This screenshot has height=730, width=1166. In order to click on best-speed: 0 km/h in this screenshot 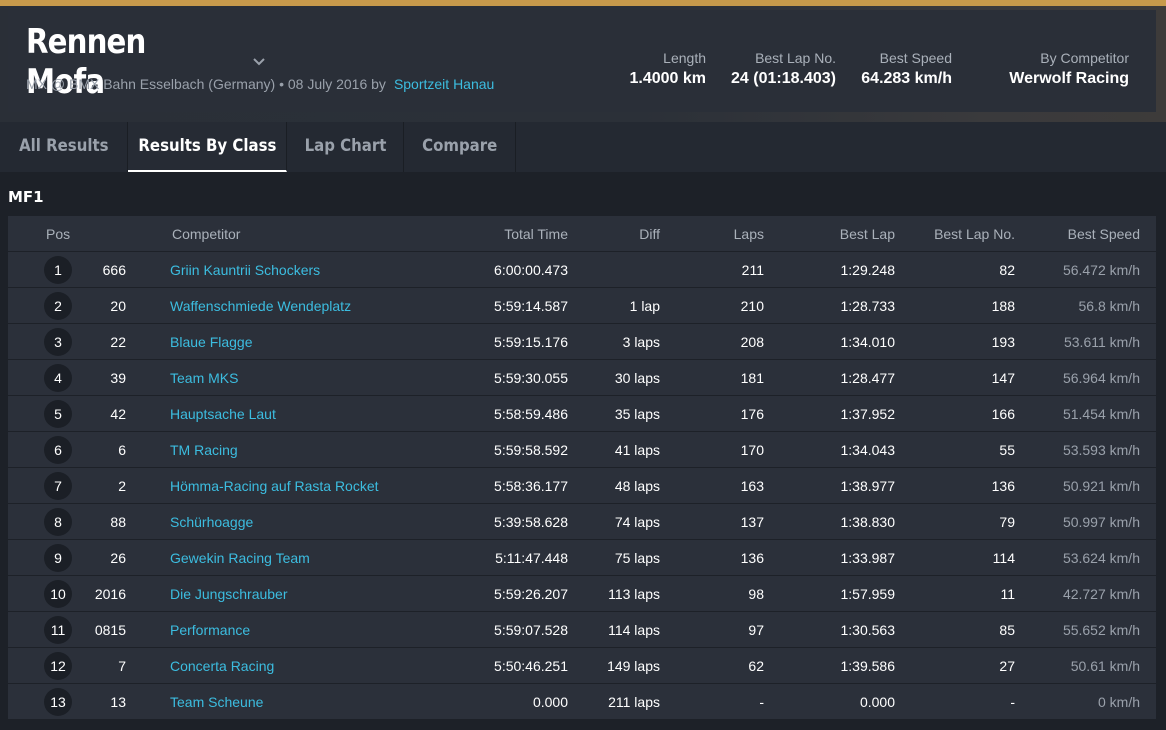, I will do `click(1118, 701)`.